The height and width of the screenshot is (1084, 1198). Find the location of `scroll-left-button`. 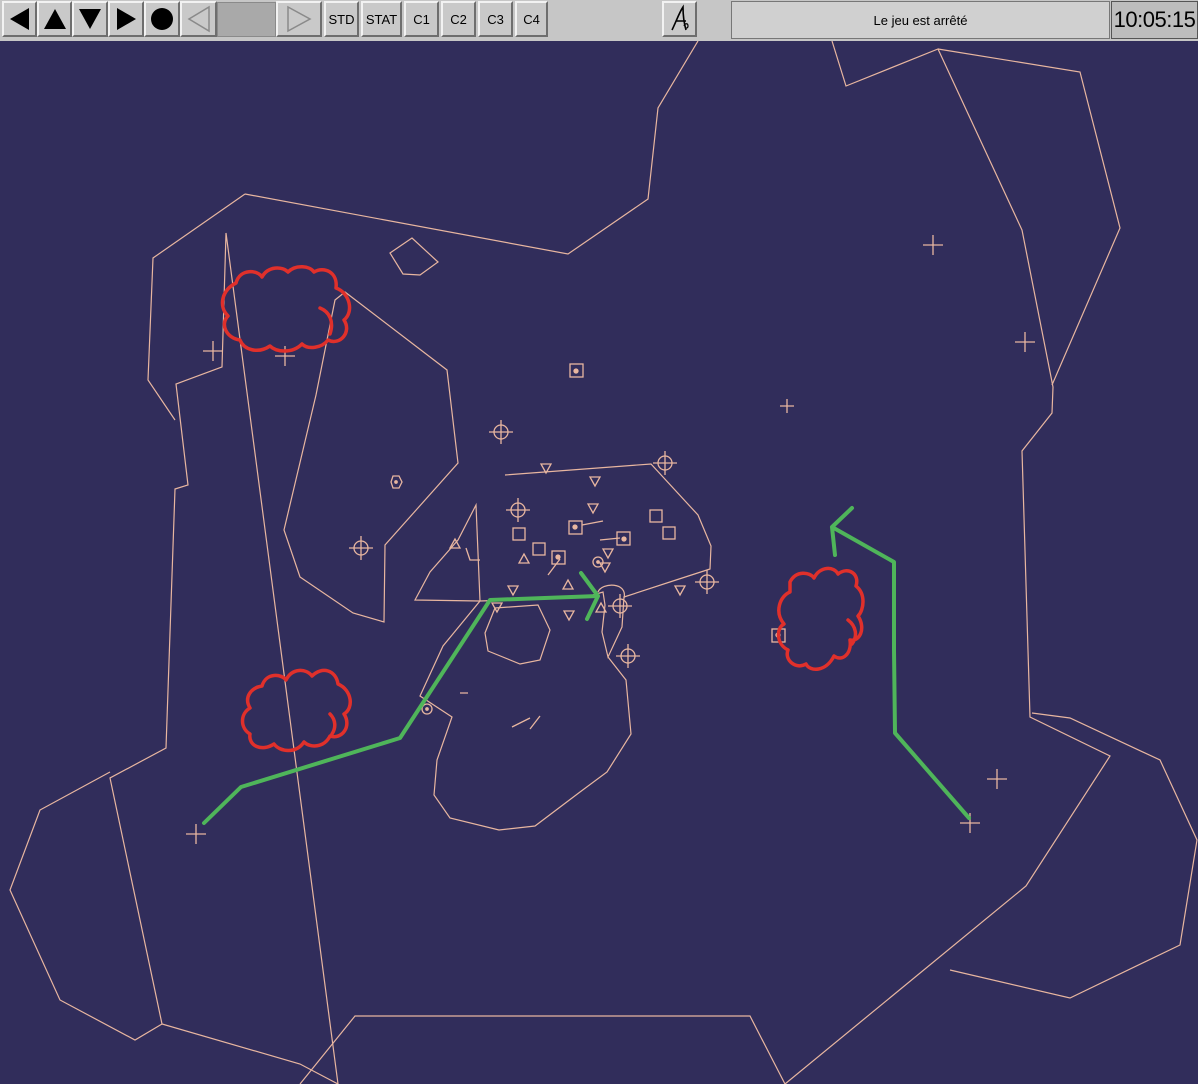

scroll-left-button is located at coordinates (198, 19).